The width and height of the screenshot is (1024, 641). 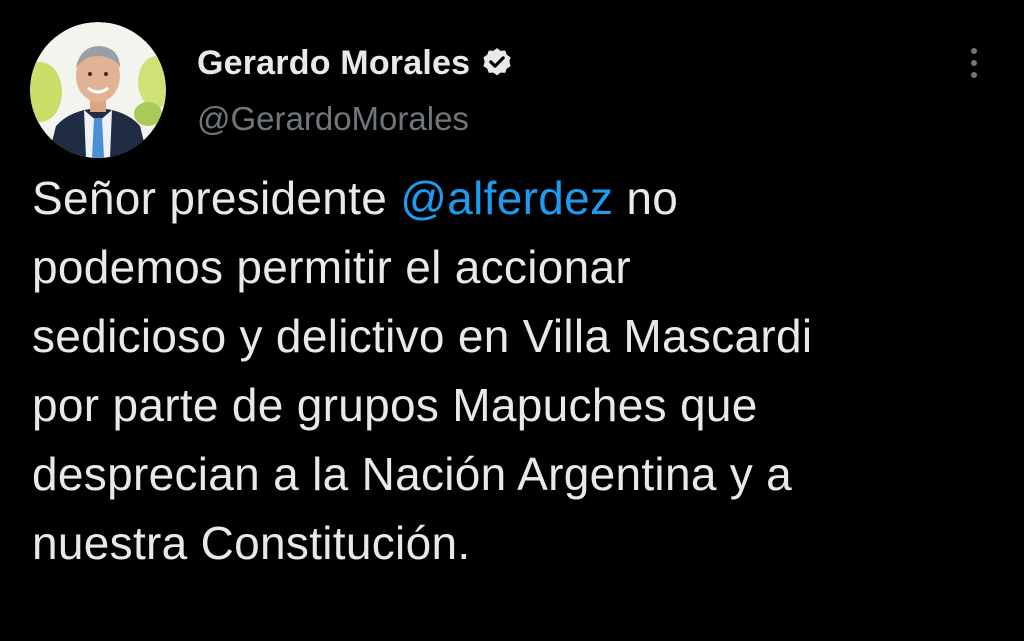 What do you see at coordinates (216, 198) in the screenshot?
I see `tweet-text-segment: Señor presidente` at bounding box center [216, 198].